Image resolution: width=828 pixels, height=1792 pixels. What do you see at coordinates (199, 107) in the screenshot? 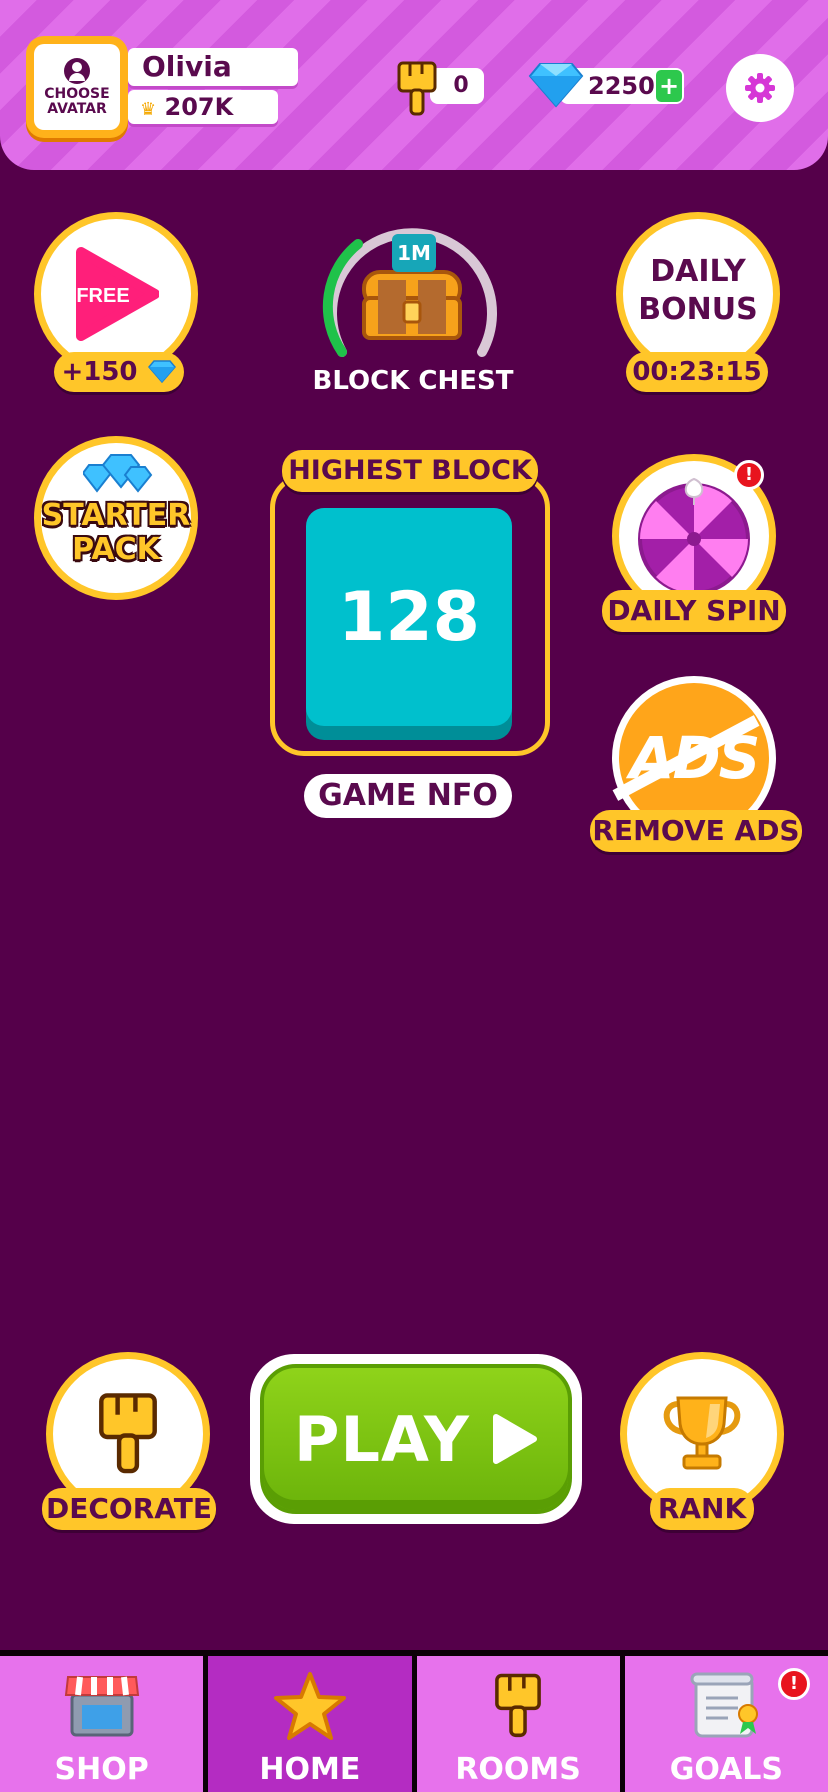
I see `player-score-value: 207K` at bounding box center [199, 107].